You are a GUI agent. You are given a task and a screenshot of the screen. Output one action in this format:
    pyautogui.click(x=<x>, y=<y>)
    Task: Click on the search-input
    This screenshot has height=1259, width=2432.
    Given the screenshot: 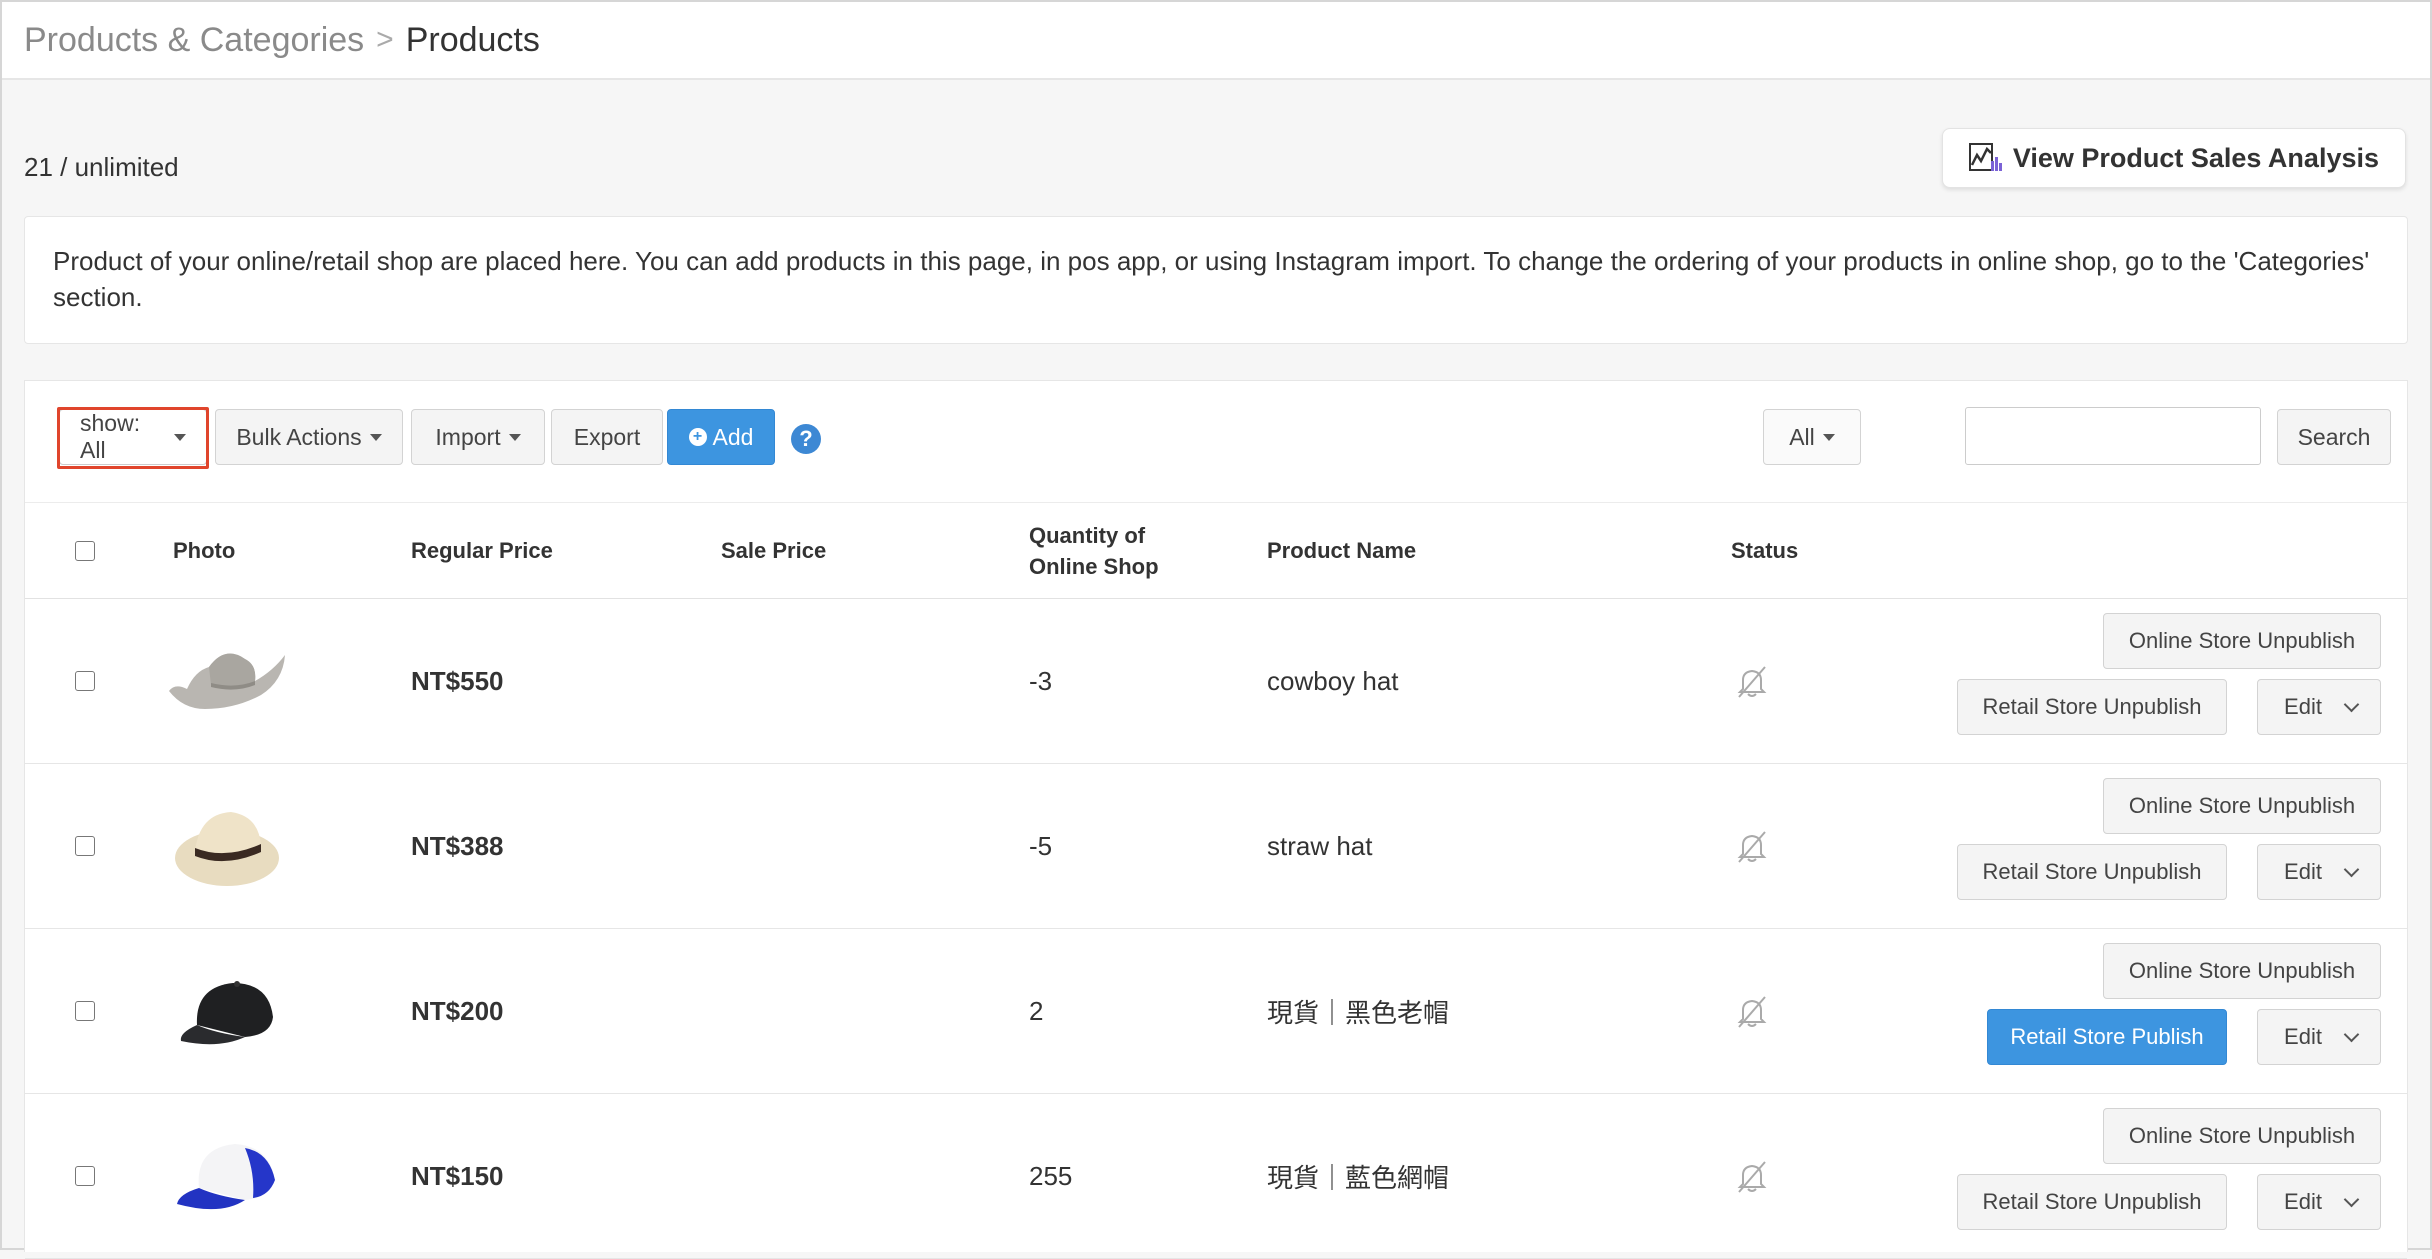 What is the action you would take?
    pyautogui.click(x=2113, y=436)
    